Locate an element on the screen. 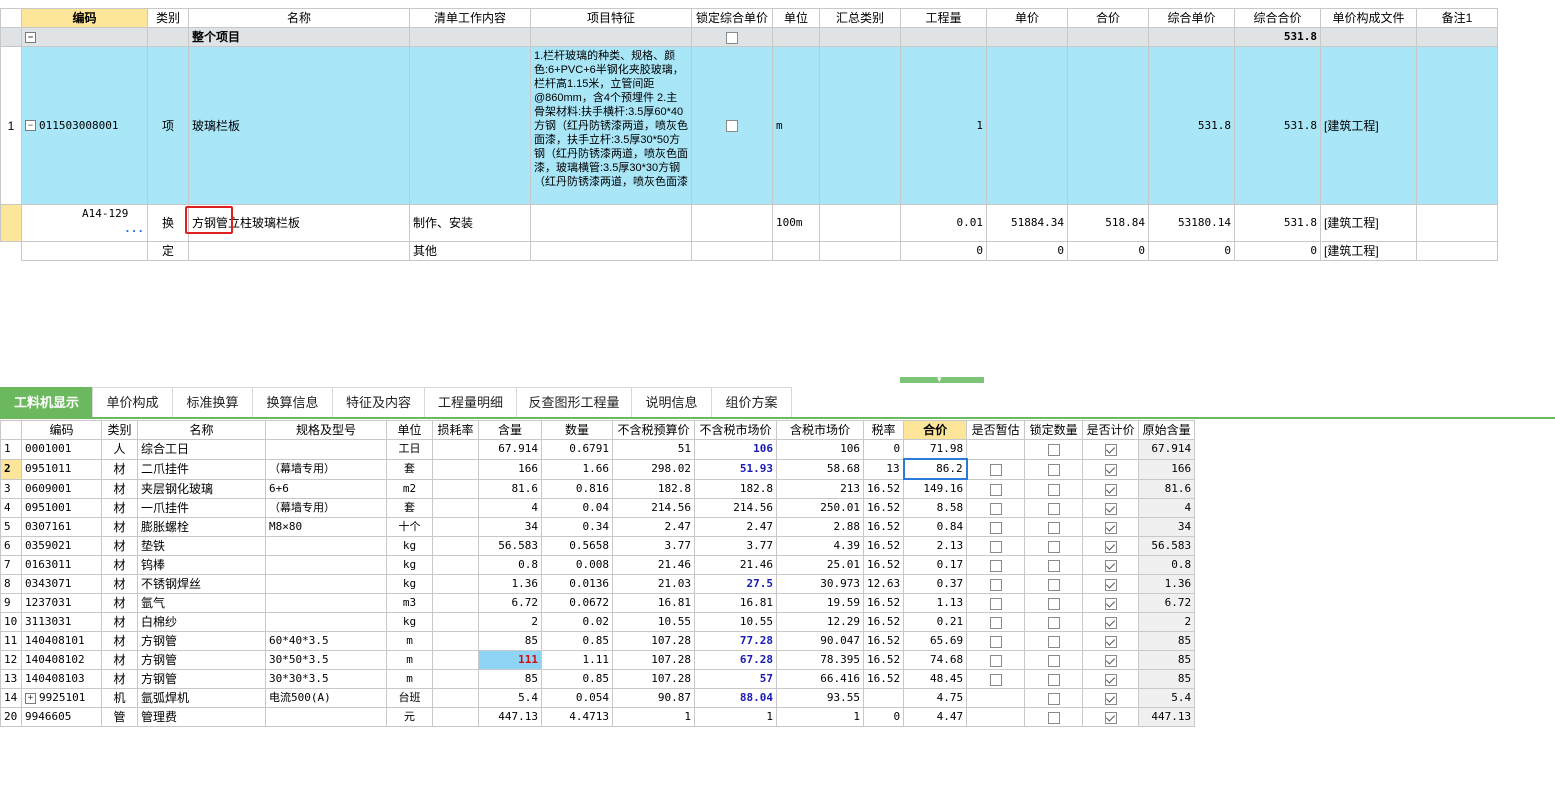 Image resolution: width=1555 pixels, height=797 pixels. content-cell: 111 is located at coordinates (510, 660).